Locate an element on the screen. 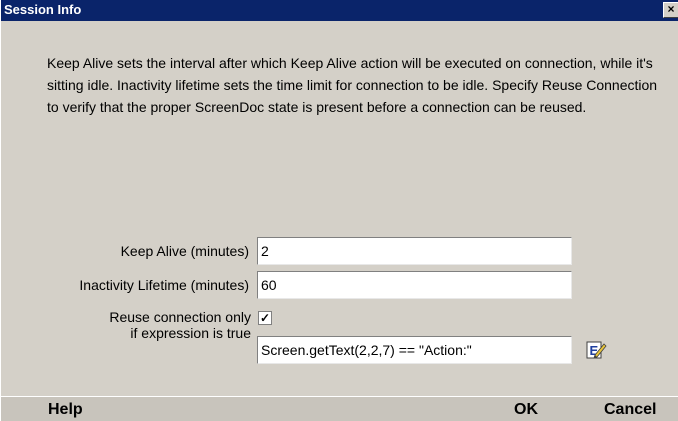 This screenshot has width=678, height=421. cancel-button: Cancel is located at coordinates (630, 410).